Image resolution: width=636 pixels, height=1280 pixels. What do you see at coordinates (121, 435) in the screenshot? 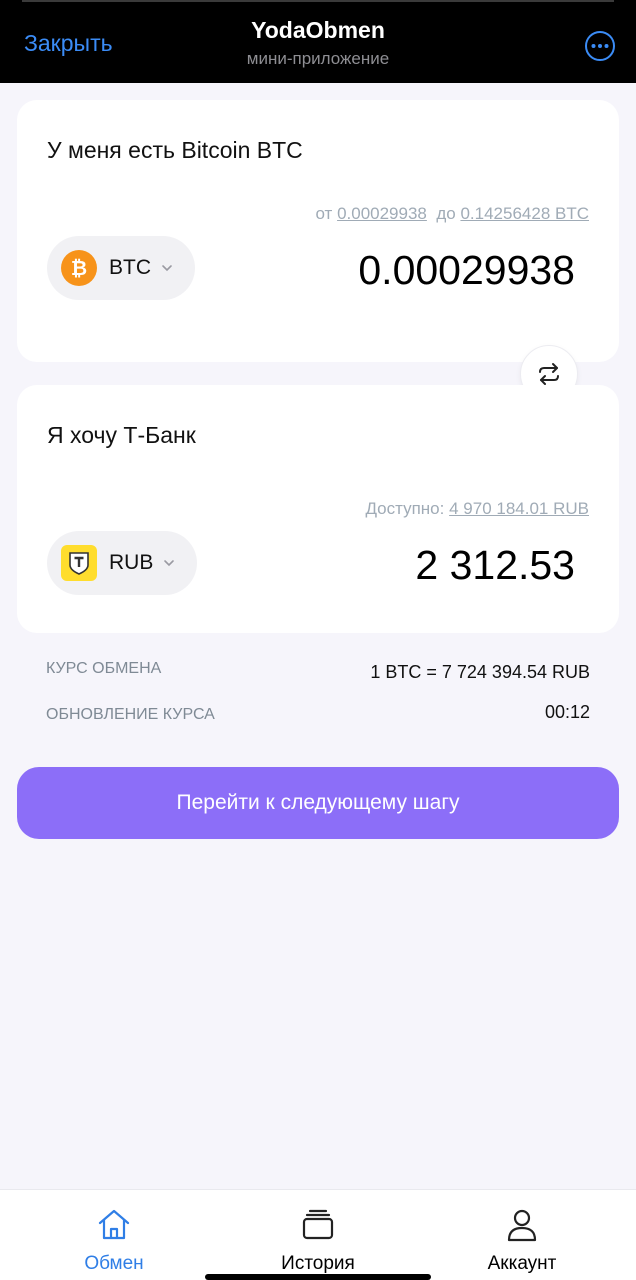
I see `receive-card-title: Я хочу Т-Банк` at bounding box center [121, 435].